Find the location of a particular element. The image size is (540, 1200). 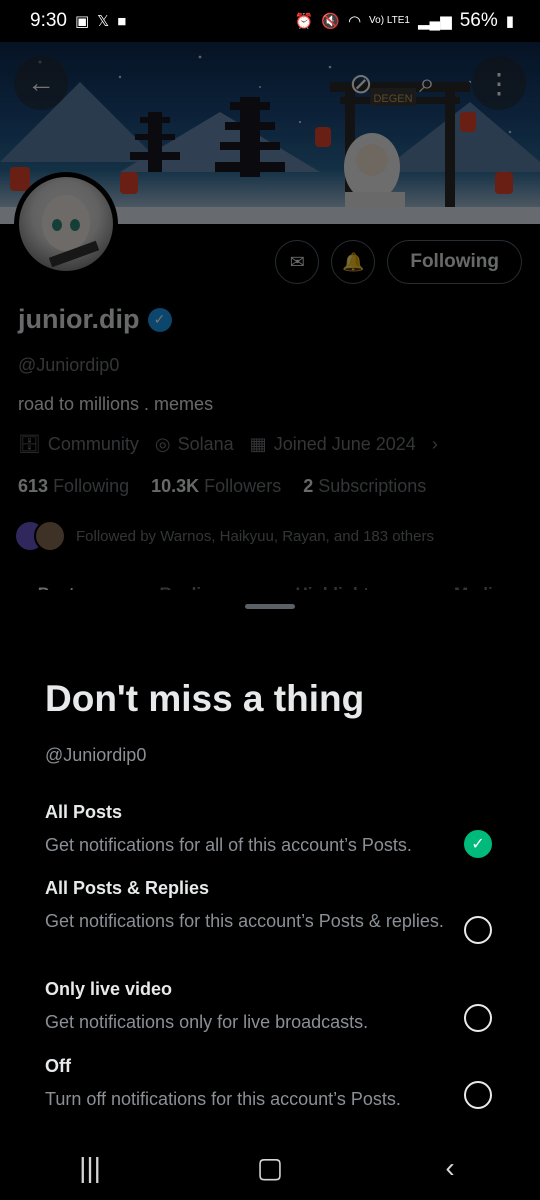

back-chevron-icon: ‹ is located at coordinates (450, 1167).